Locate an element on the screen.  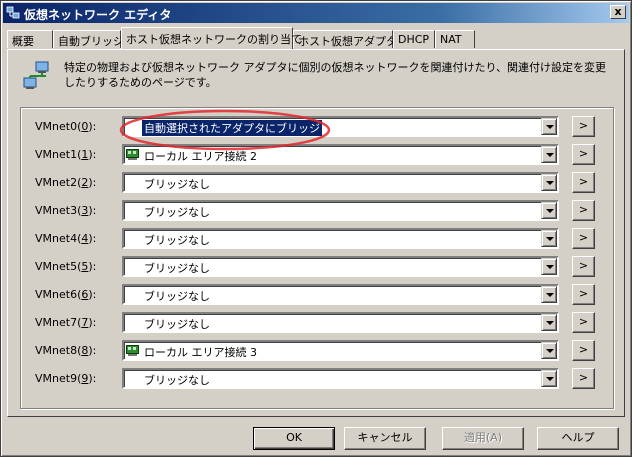
vmnet-label: VMnet3(3): is located at coordinates (66, 210).